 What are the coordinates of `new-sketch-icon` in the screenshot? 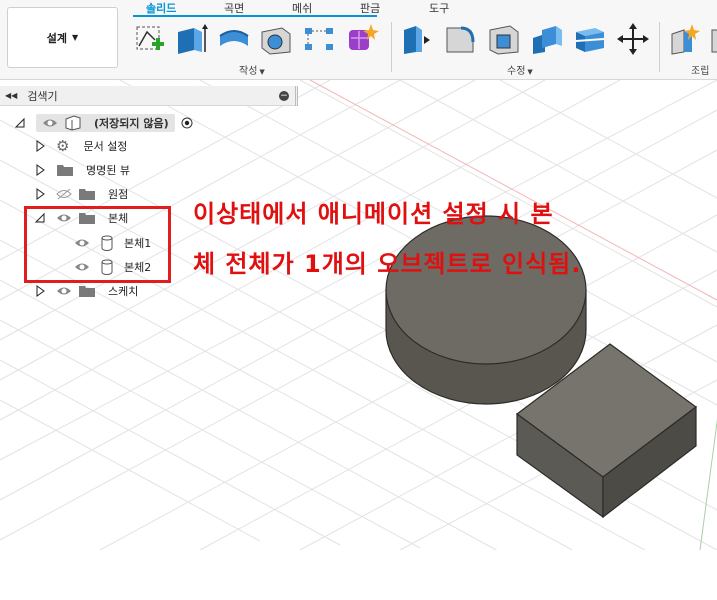 It's located at (150, 39).